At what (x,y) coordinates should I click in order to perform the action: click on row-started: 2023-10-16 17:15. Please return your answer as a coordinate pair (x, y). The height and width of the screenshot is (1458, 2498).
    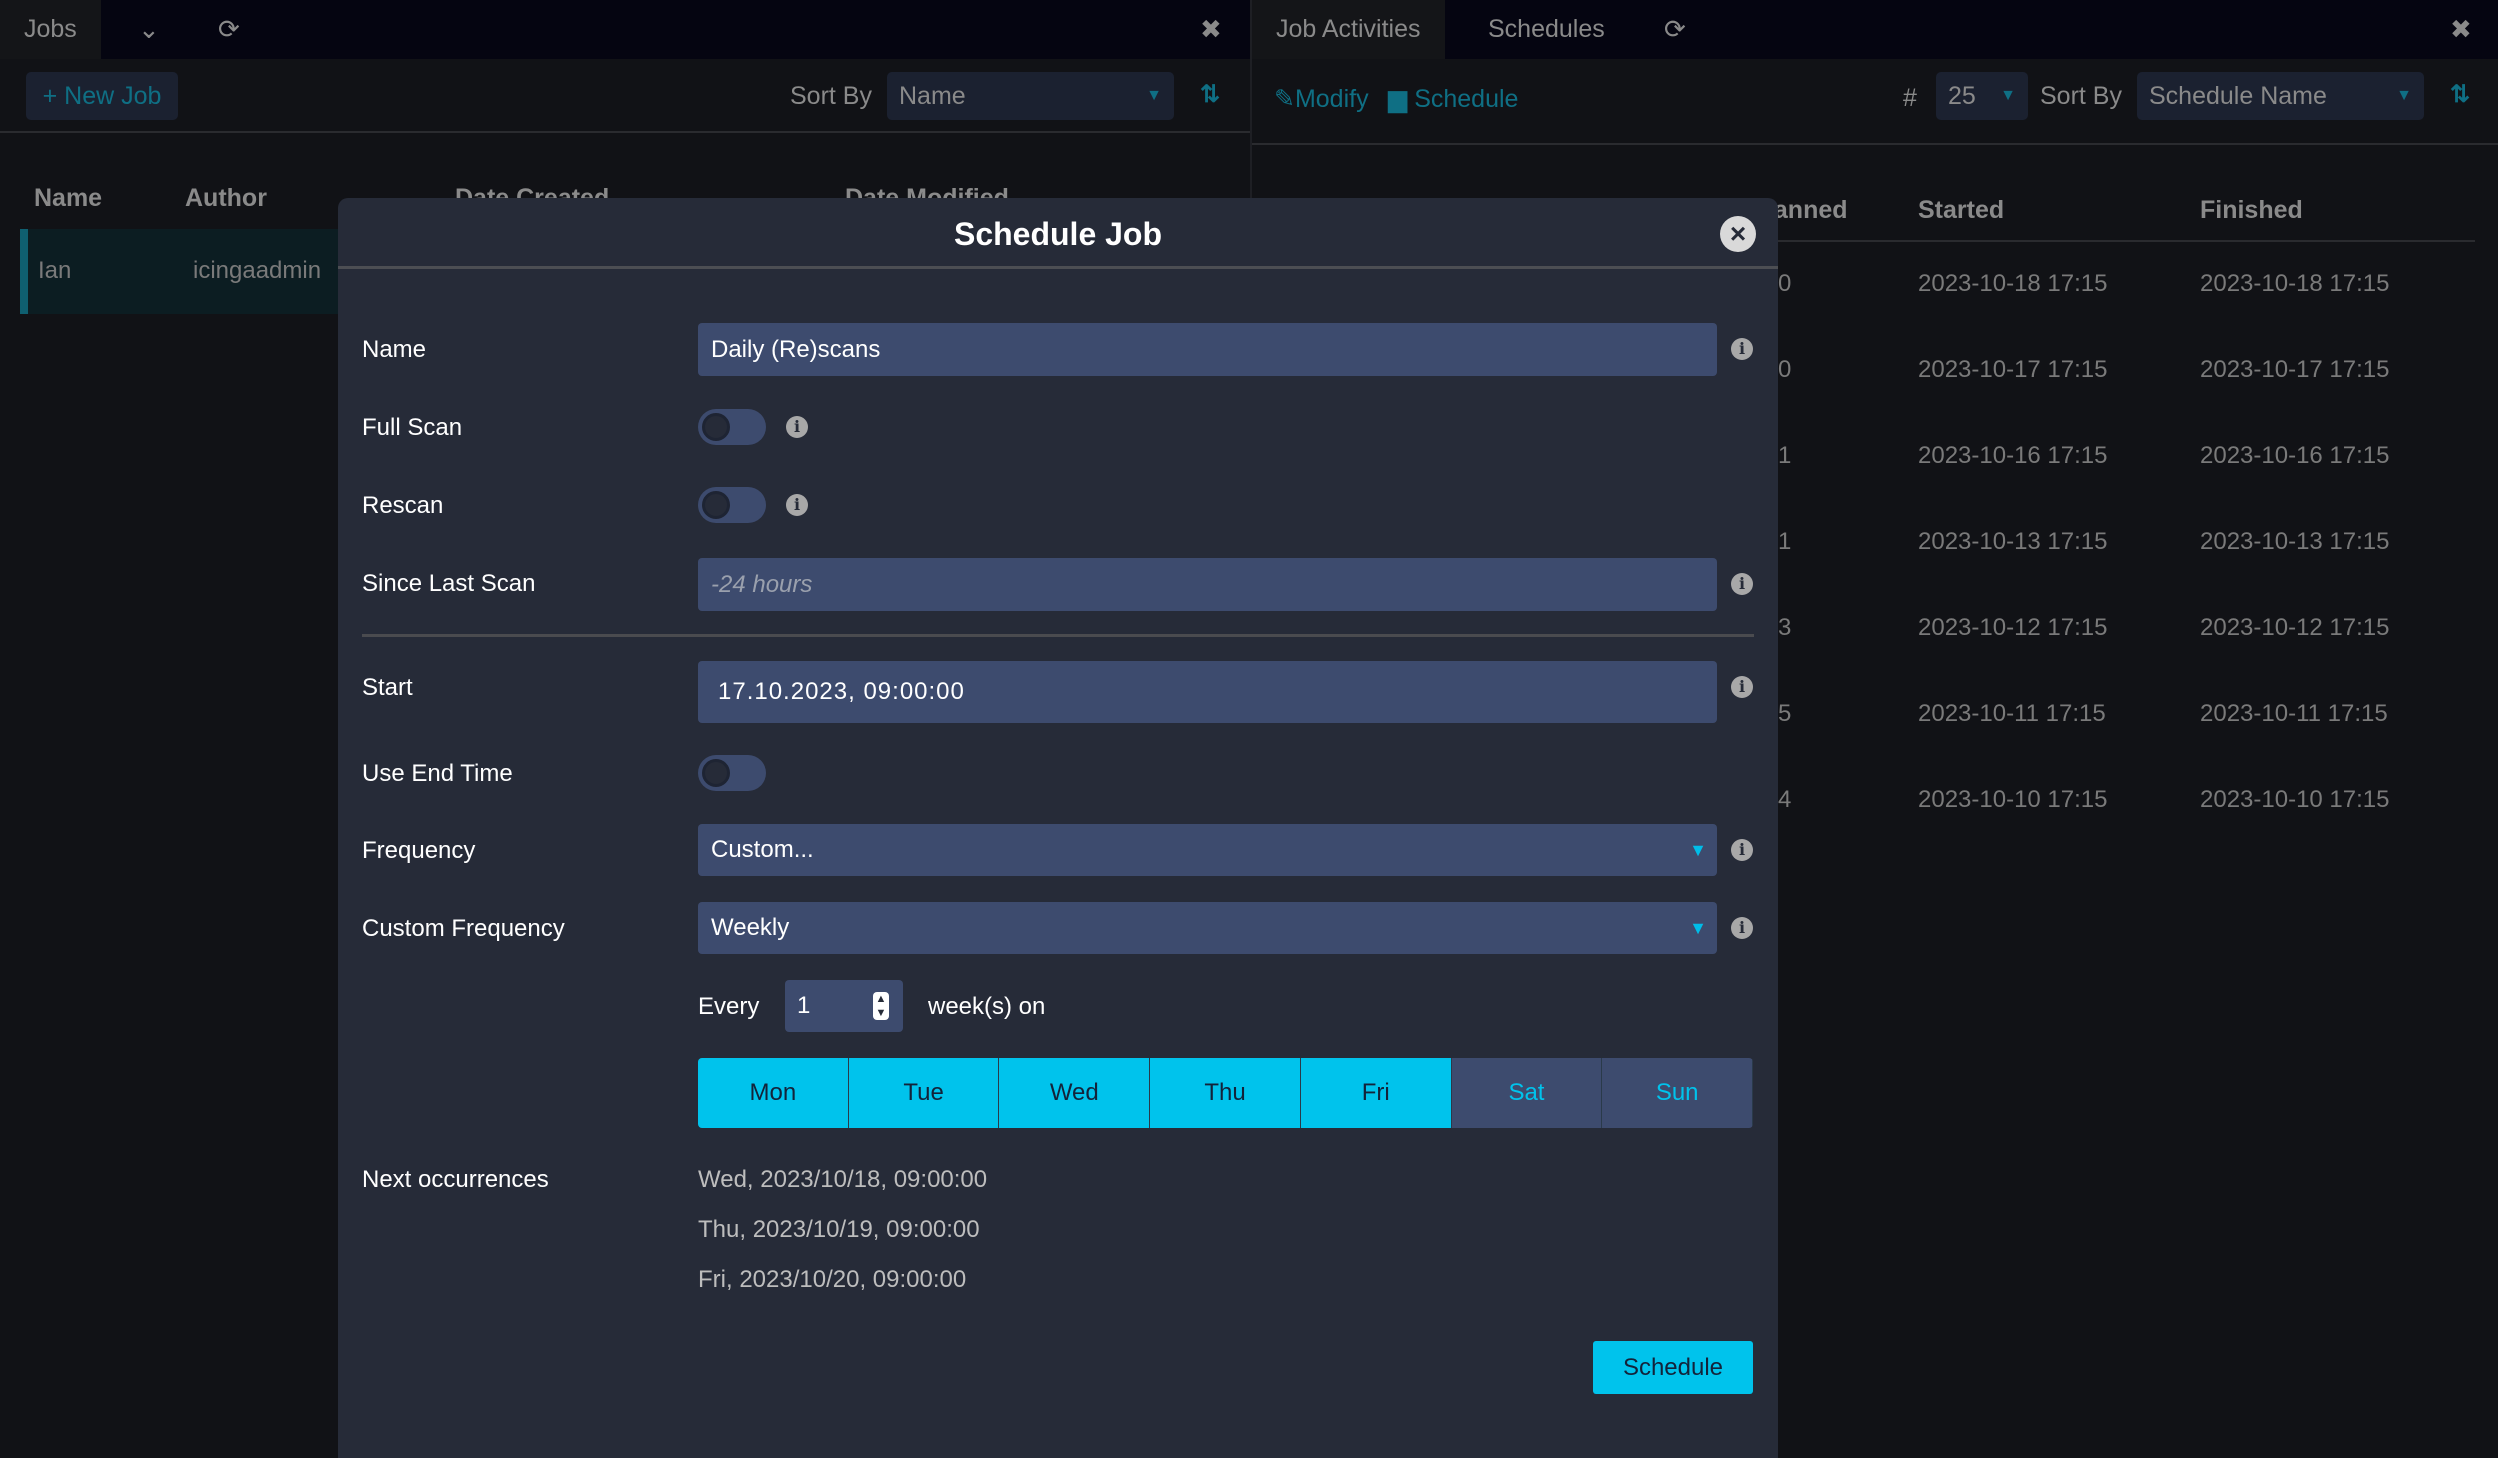
    Looking at the image, I should click on (2013, 455).